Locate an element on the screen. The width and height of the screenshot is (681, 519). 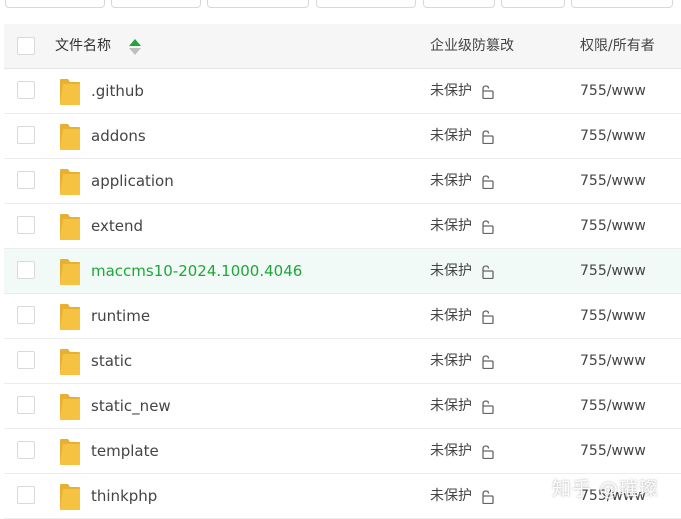
file-name: maccms10-2024.1000.4046 is located at coordinates (196, 271).